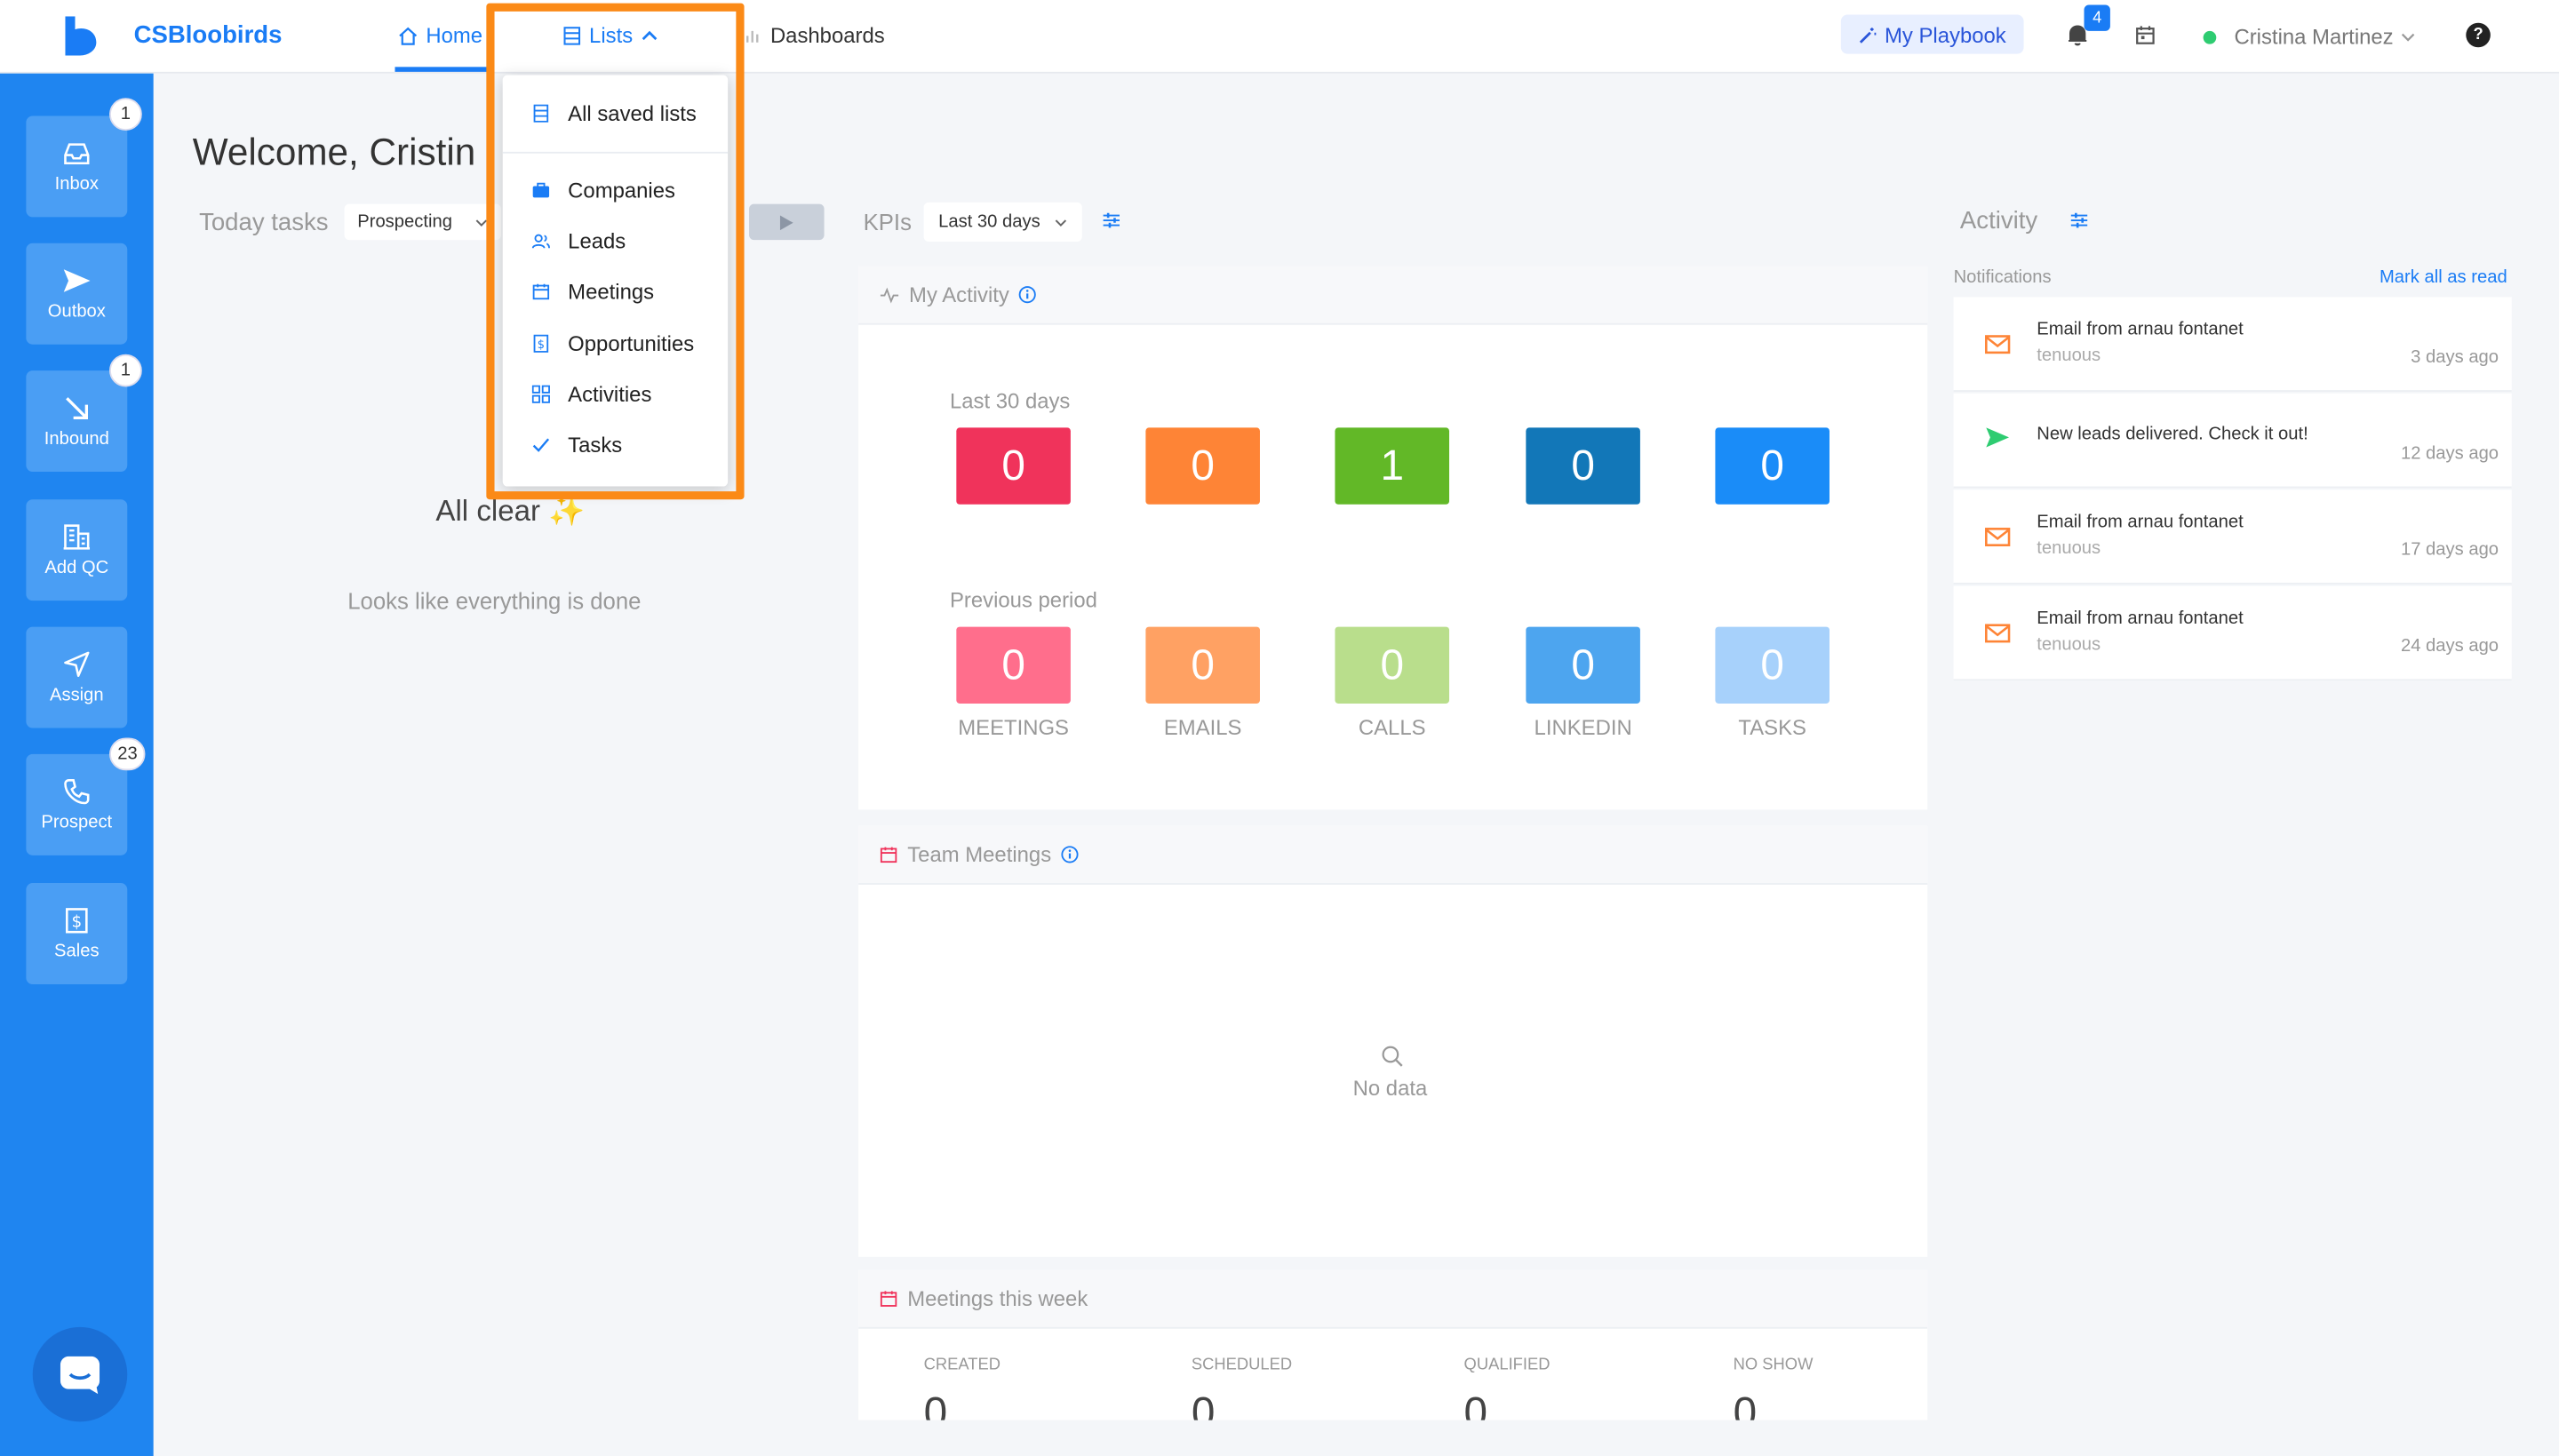 This screenshot has width=2559, height=1456. I want to click on kpi-caption-tasks: TASKS, so click(1772, 727).